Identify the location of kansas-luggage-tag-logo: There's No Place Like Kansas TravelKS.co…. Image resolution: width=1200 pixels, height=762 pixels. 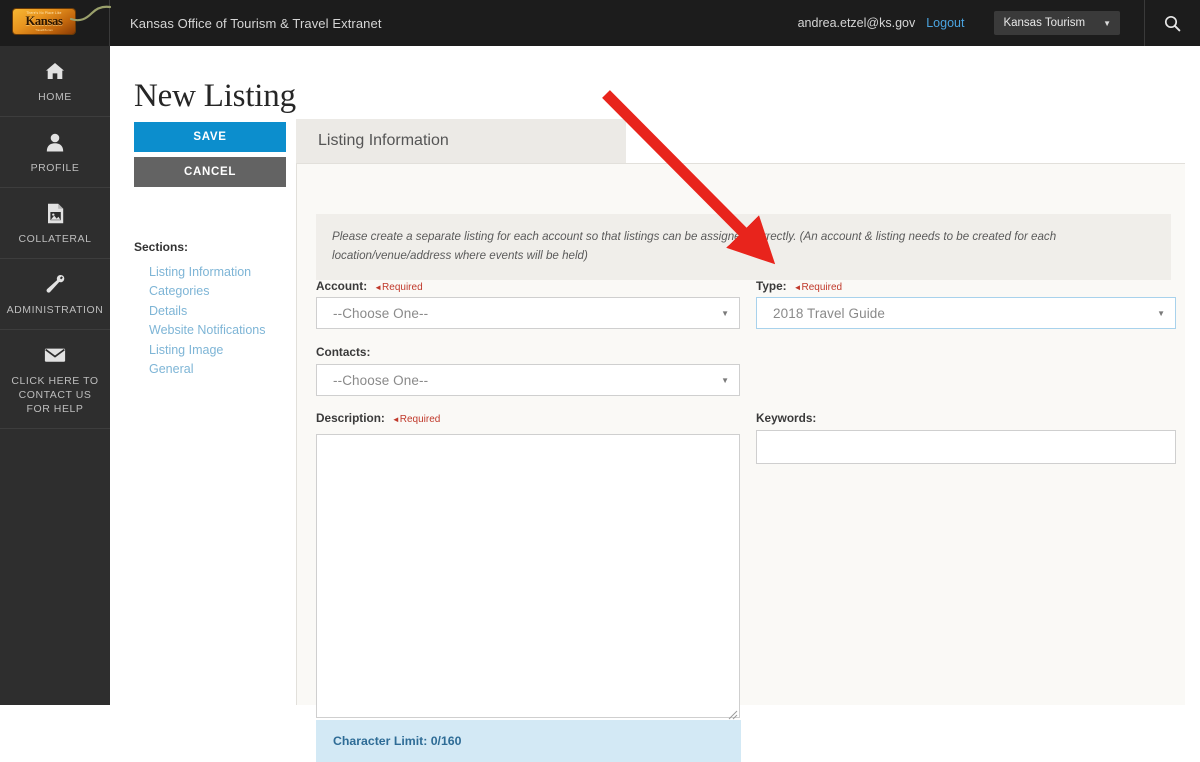
(44, 21).